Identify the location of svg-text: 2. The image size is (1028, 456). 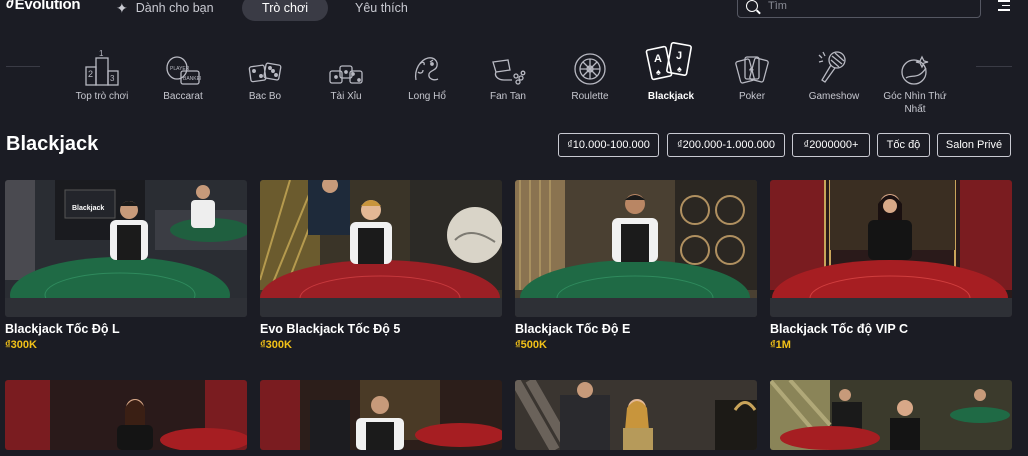
(90, 74).